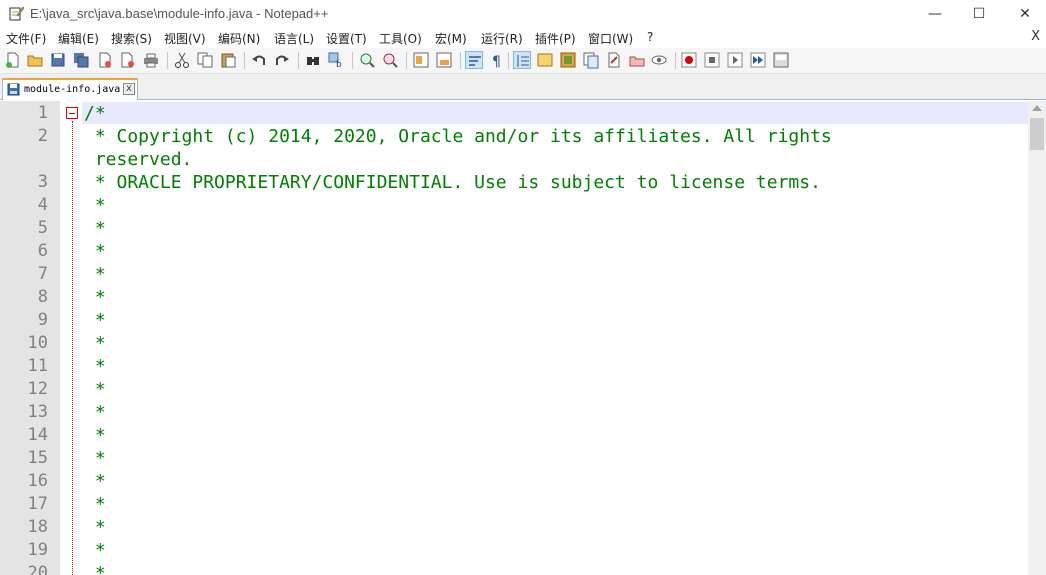 Image resolution: width=1046 pixels, height=575 pixels. I want to click on show-all-chars-icon: ¶, so click(497, 60).